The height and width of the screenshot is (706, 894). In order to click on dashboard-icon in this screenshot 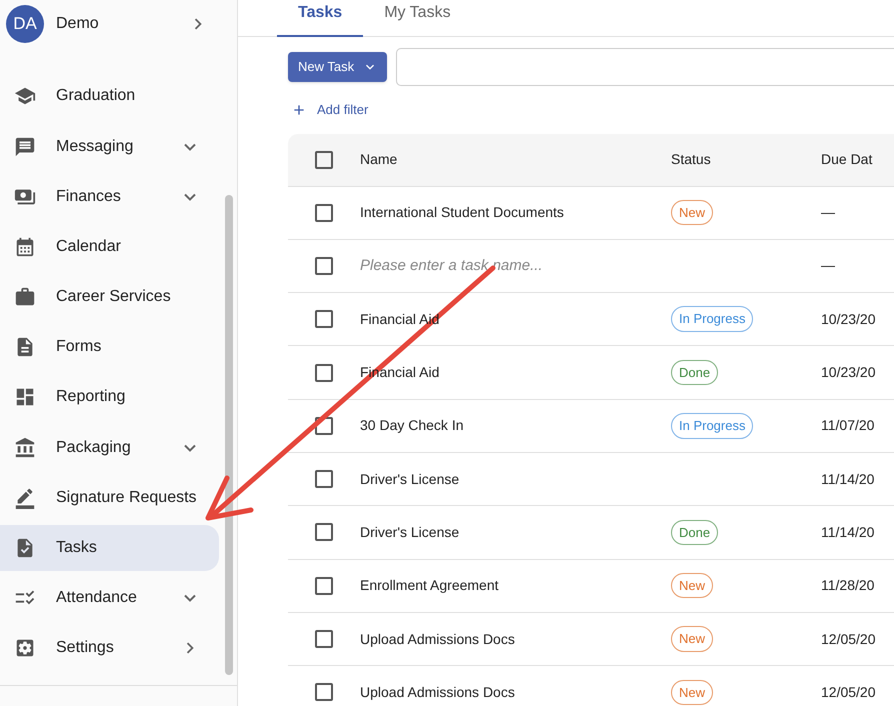, I will do `click(25, 397)`.